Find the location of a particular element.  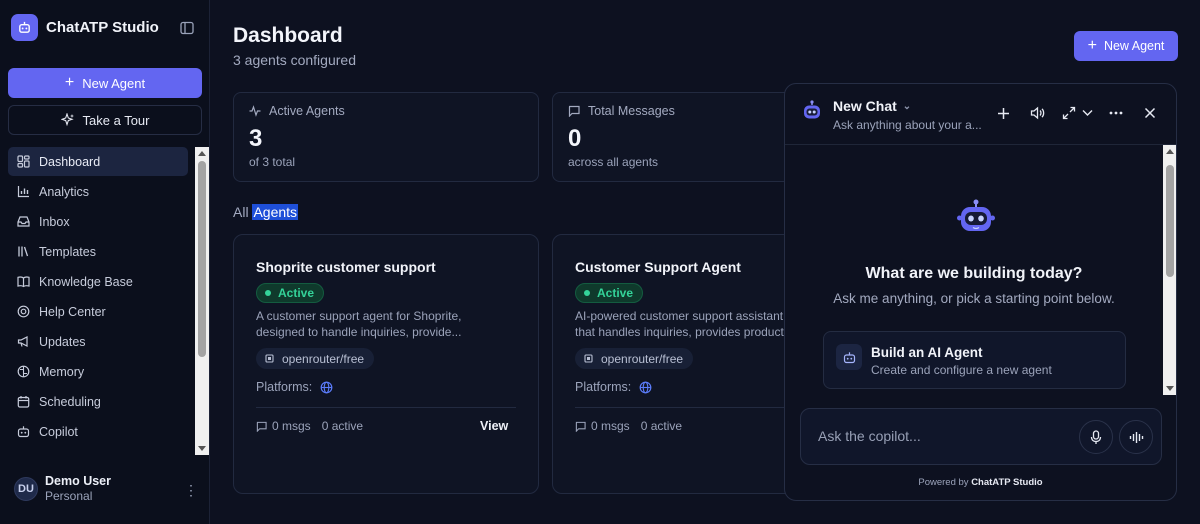

chevron-down-icon: ⌄ is located at coordinates (907, 106).